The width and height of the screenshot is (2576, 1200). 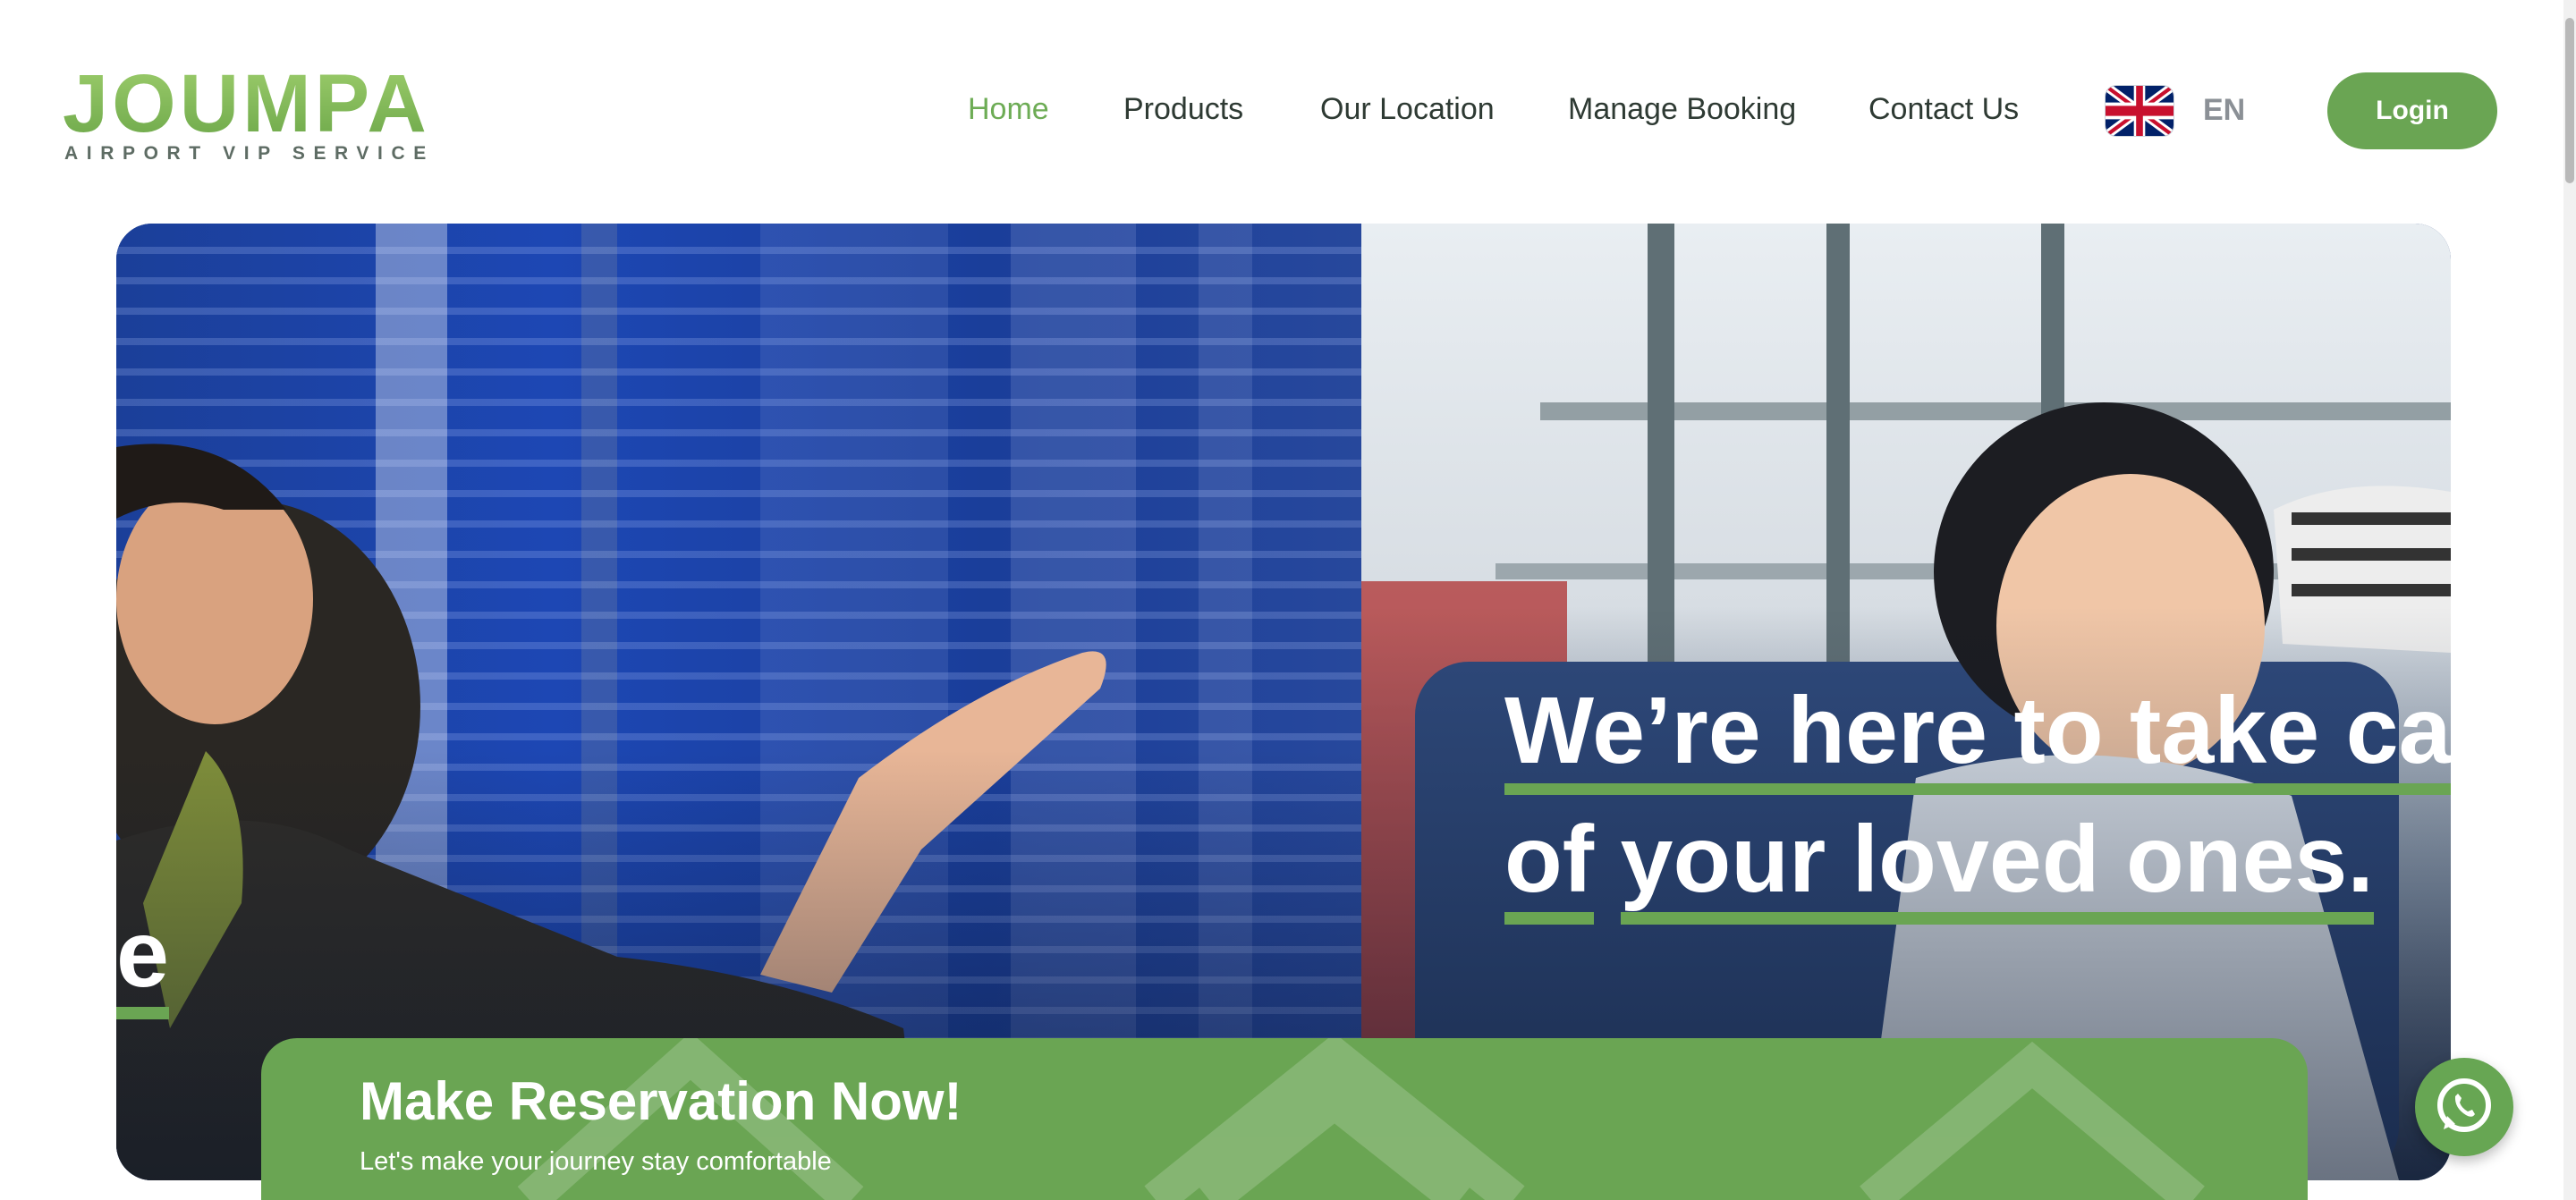 What do you see at coordinates (142, 955) in the screenshot?
I see `previous-slide-text: e` at bounding box center [142, 955].